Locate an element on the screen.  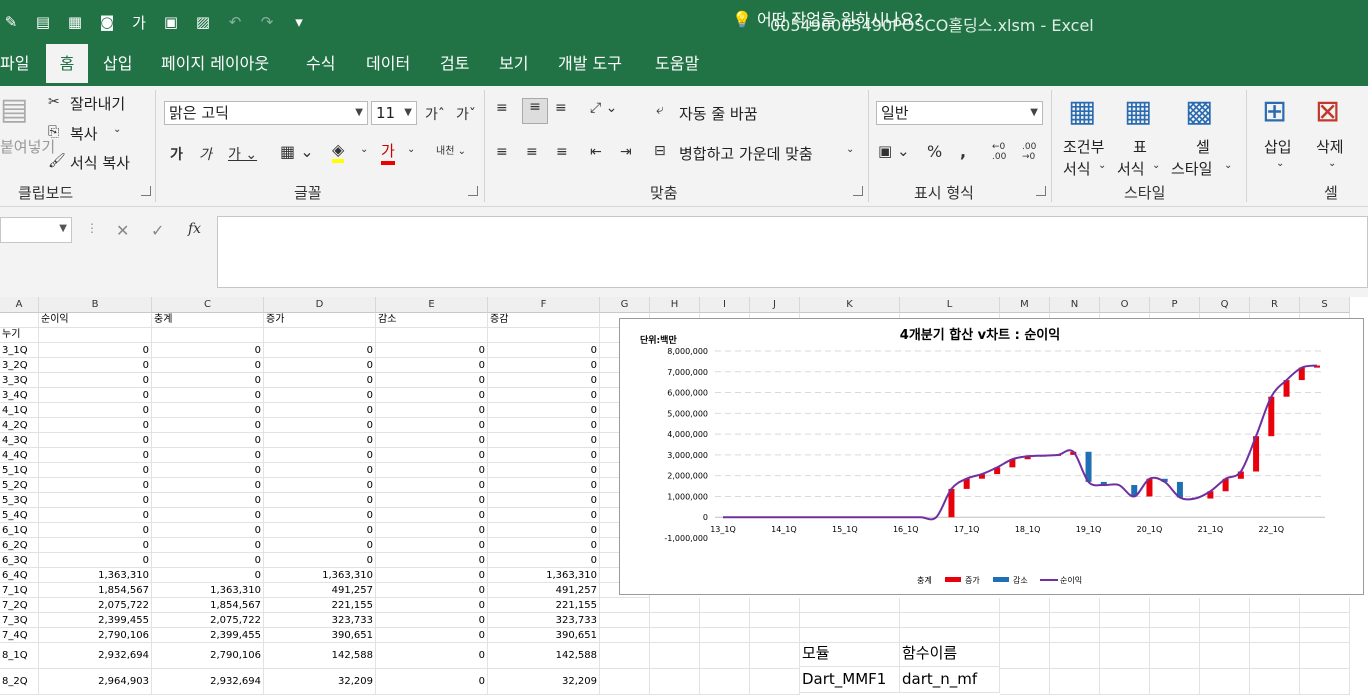
align-top-icon: ≡ is located at coordinates (502, 108).